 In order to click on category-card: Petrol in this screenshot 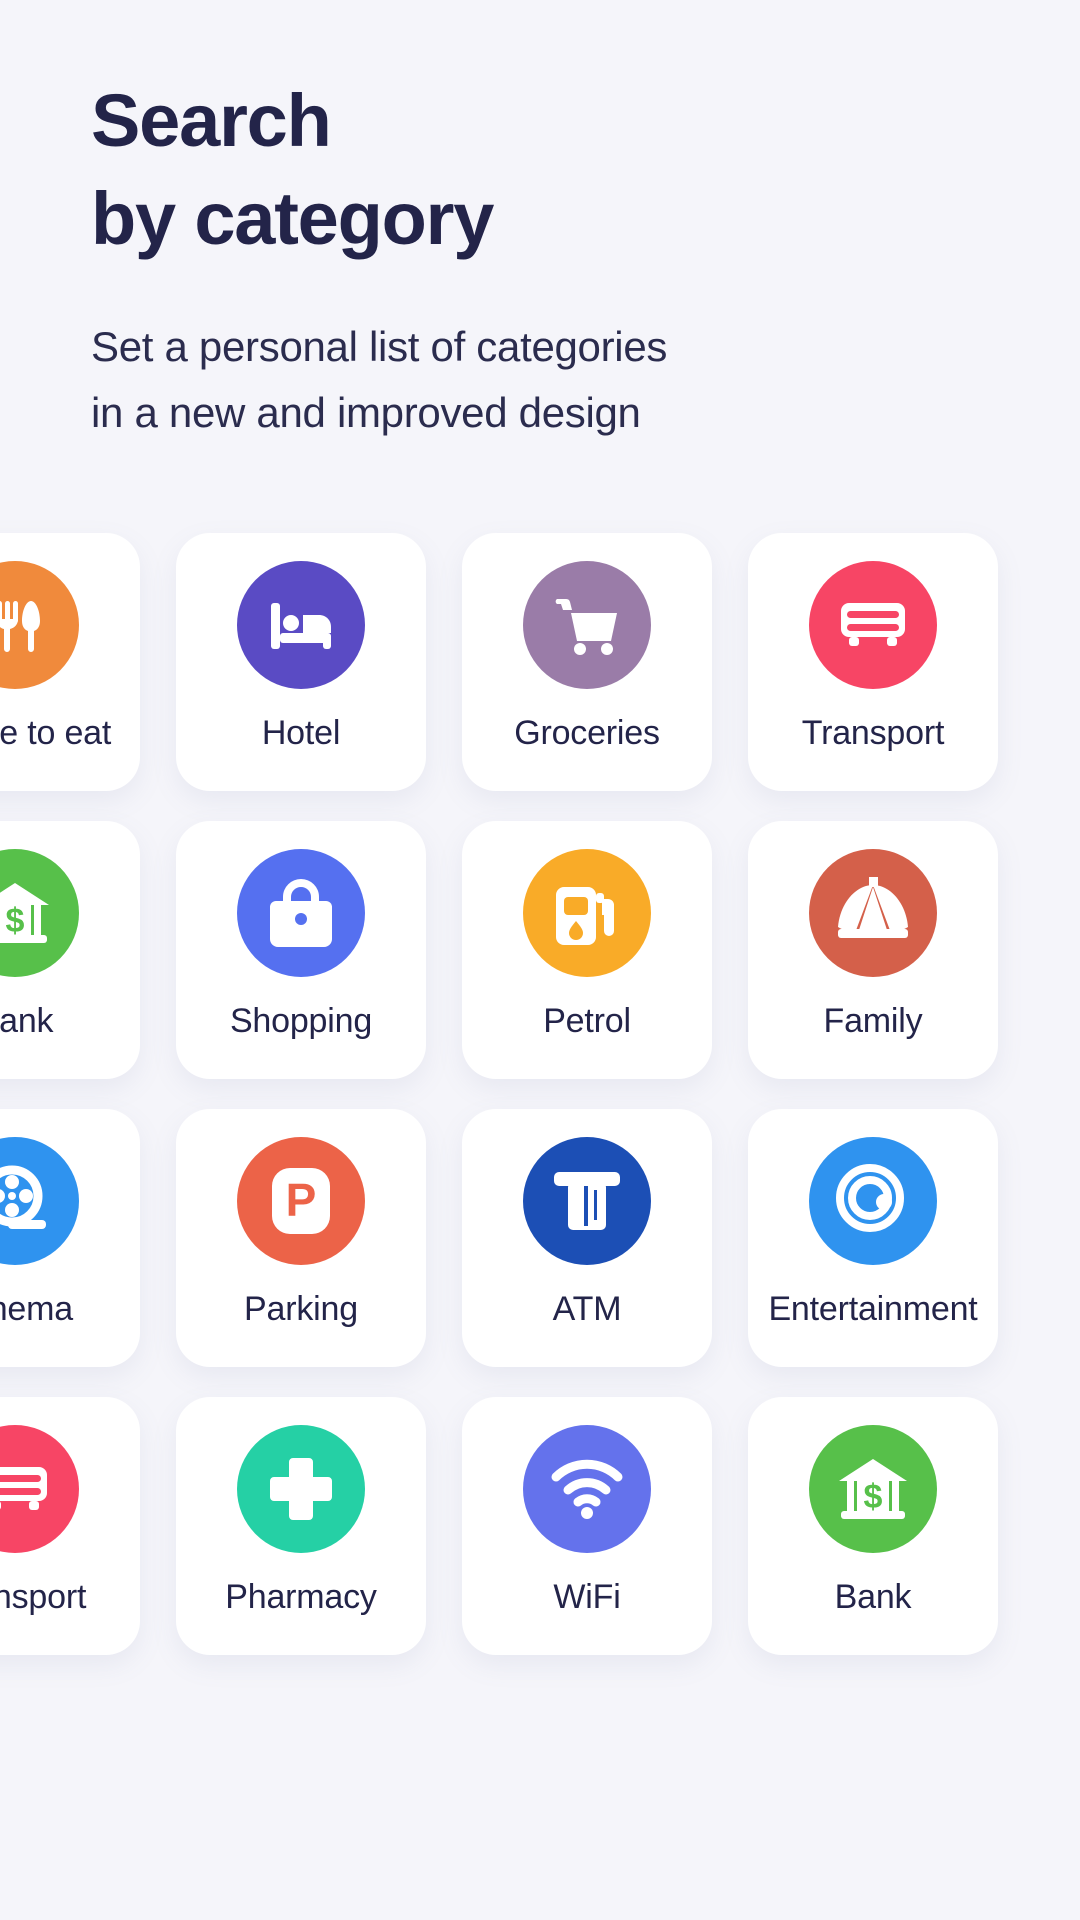, I will do `click(587, 950)`.